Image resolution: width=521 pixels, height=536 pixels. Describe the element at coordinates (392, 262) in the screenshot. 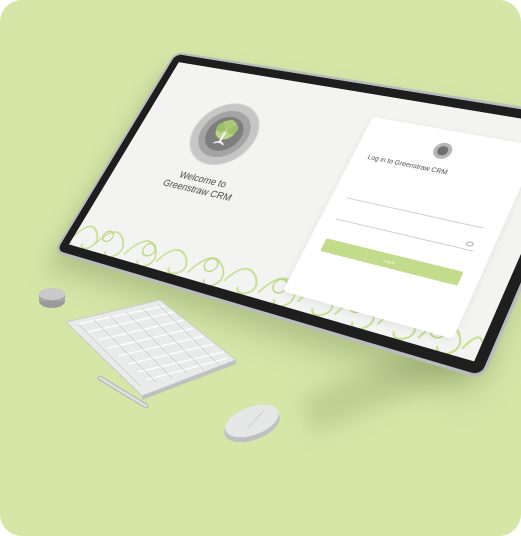

I see `login-button: Log in` at that location.